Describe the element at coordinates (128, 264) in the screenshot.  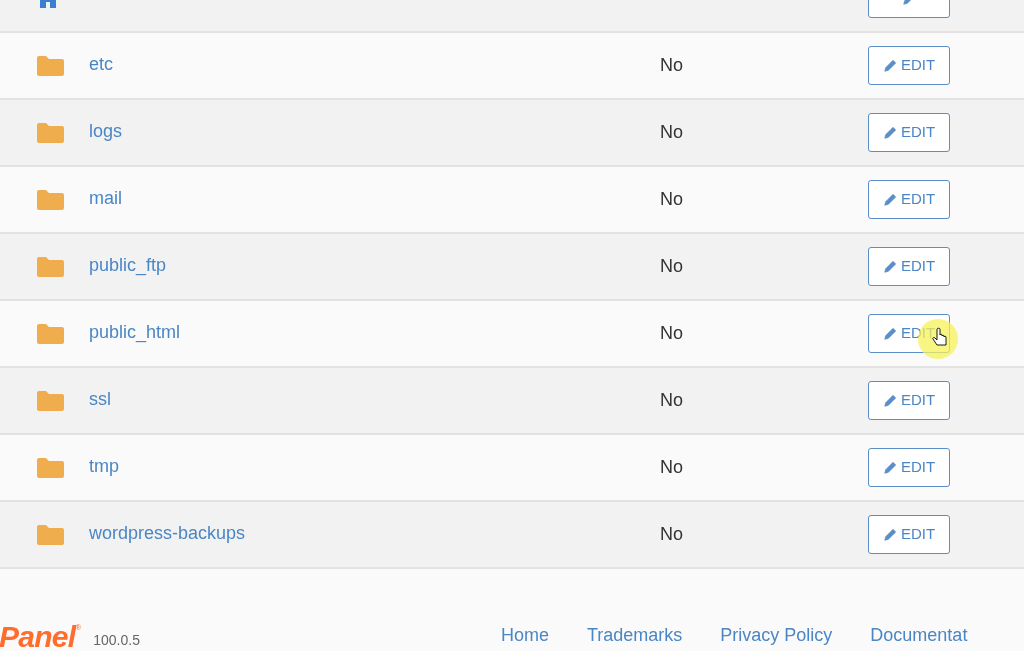
I see `folder-link: public_ftp` at that location.